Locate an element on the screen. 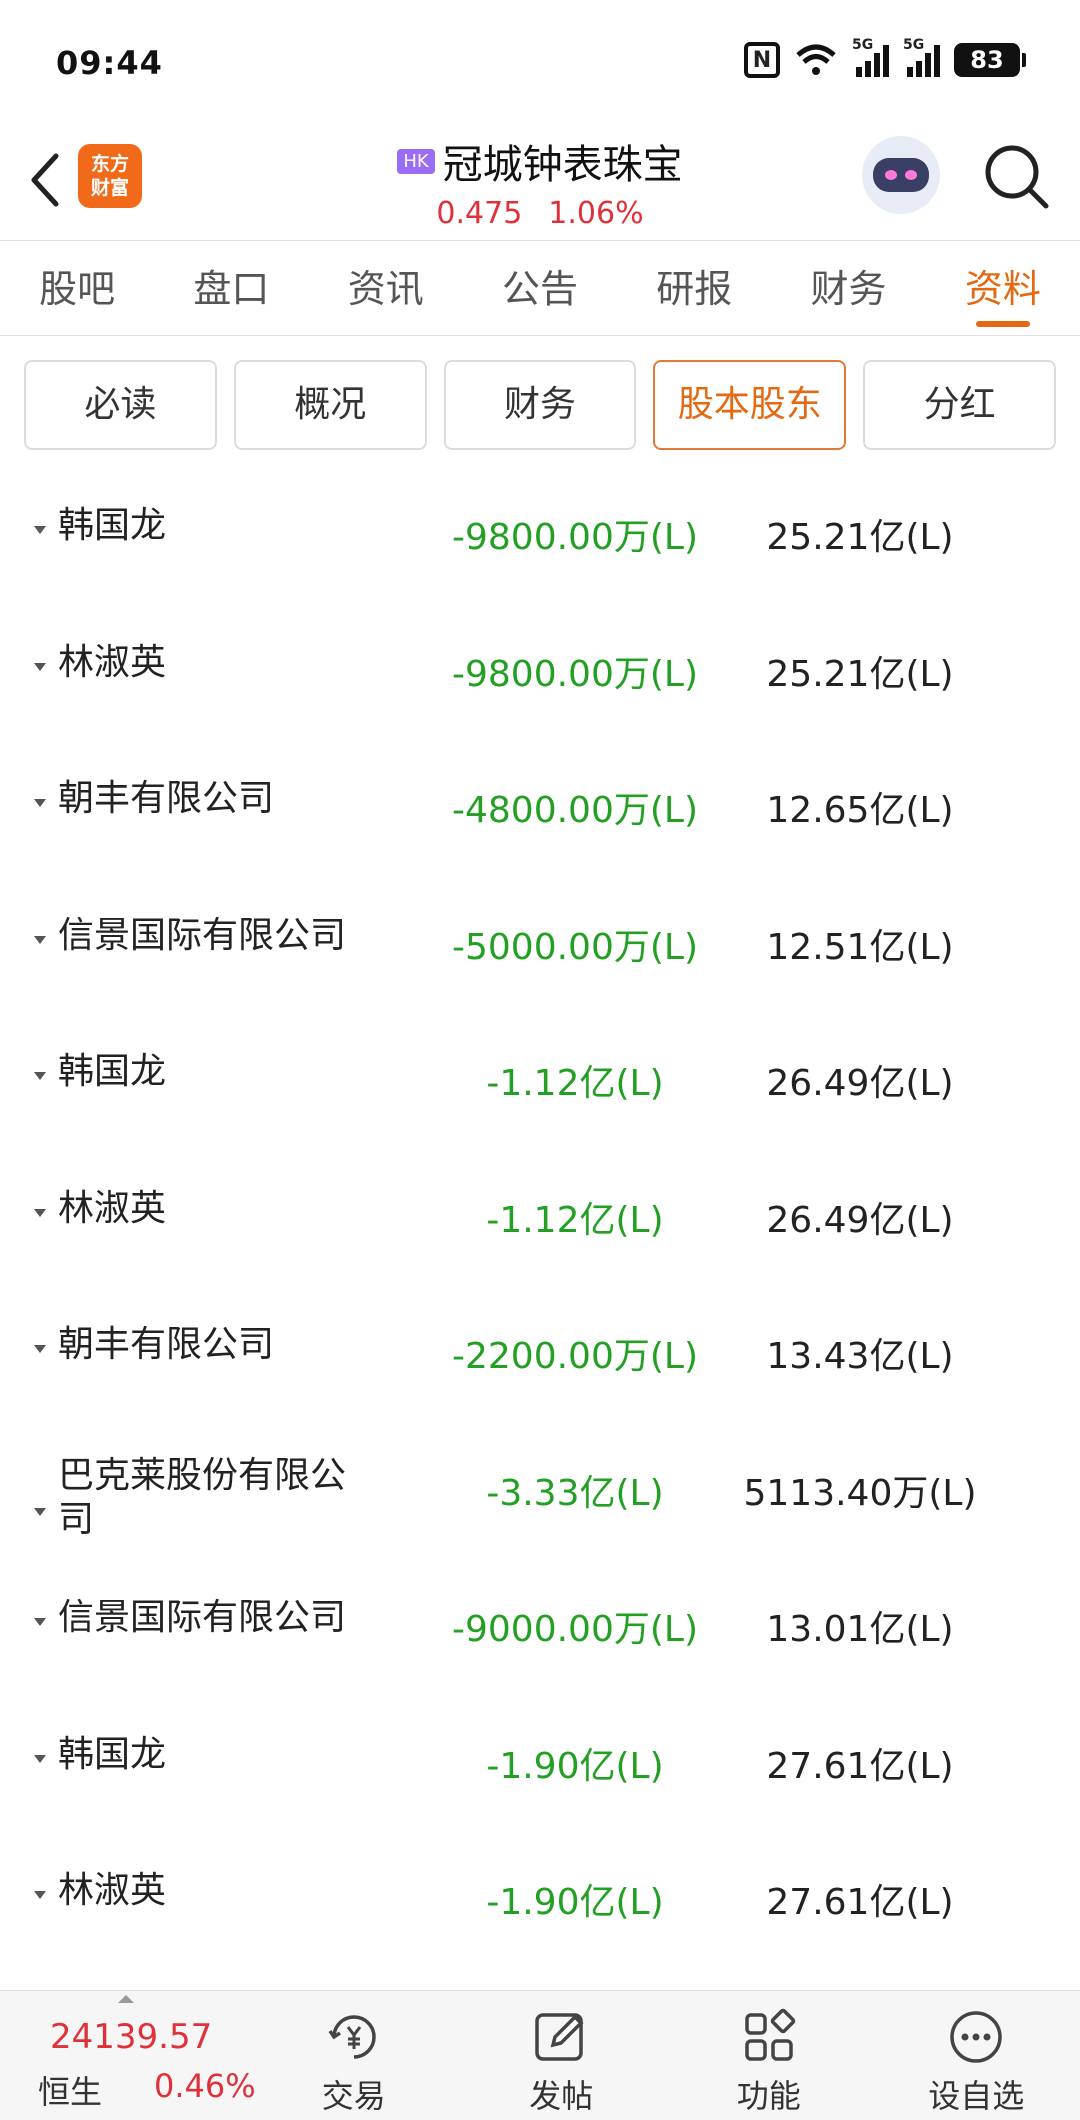  status-time: 09:44 is located at coordinates (109, 63).